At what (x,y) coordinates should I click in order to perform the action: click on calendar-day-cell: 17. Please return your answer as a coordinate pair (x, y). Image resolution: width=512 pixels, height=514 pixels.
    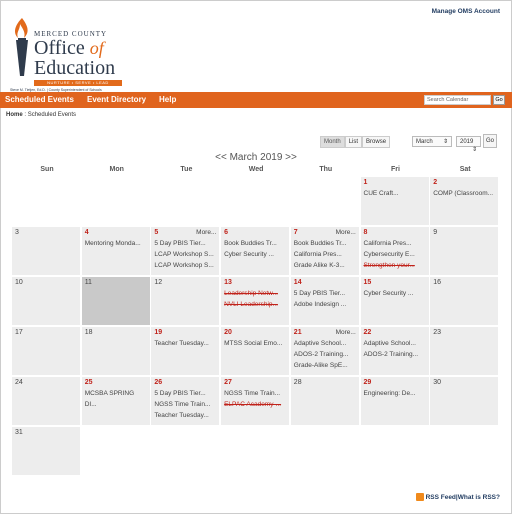
    Looking at the image, I should click on (46, 351).